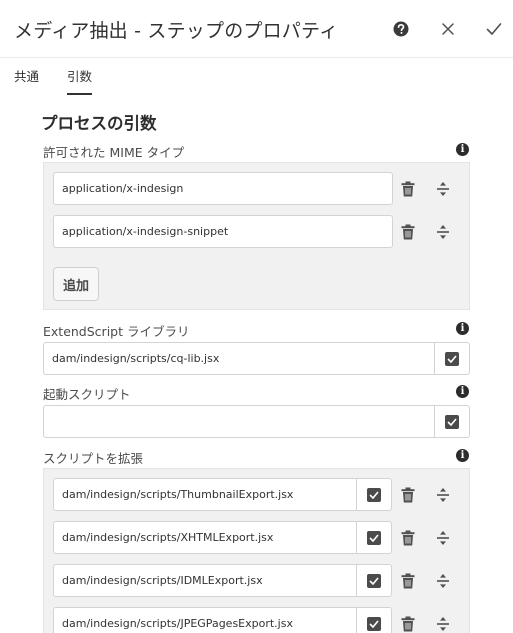 Image resolution: width=513 pixels, height=633 pixels. I want to click on close-icon, so click(448, 29).